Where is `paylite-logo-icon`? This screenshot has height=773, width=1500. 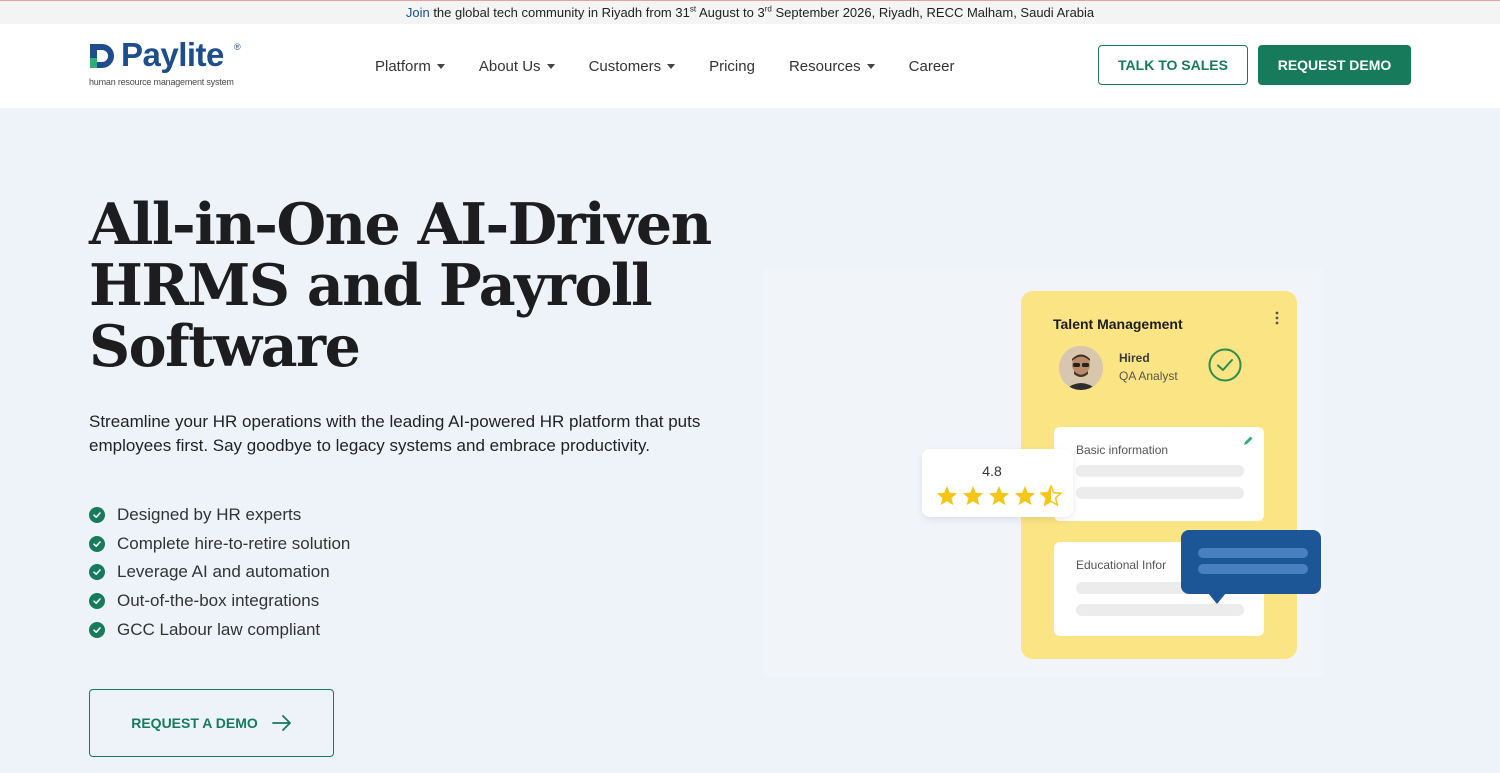
paylite-logo-icon is located at coordinates (102, 56).